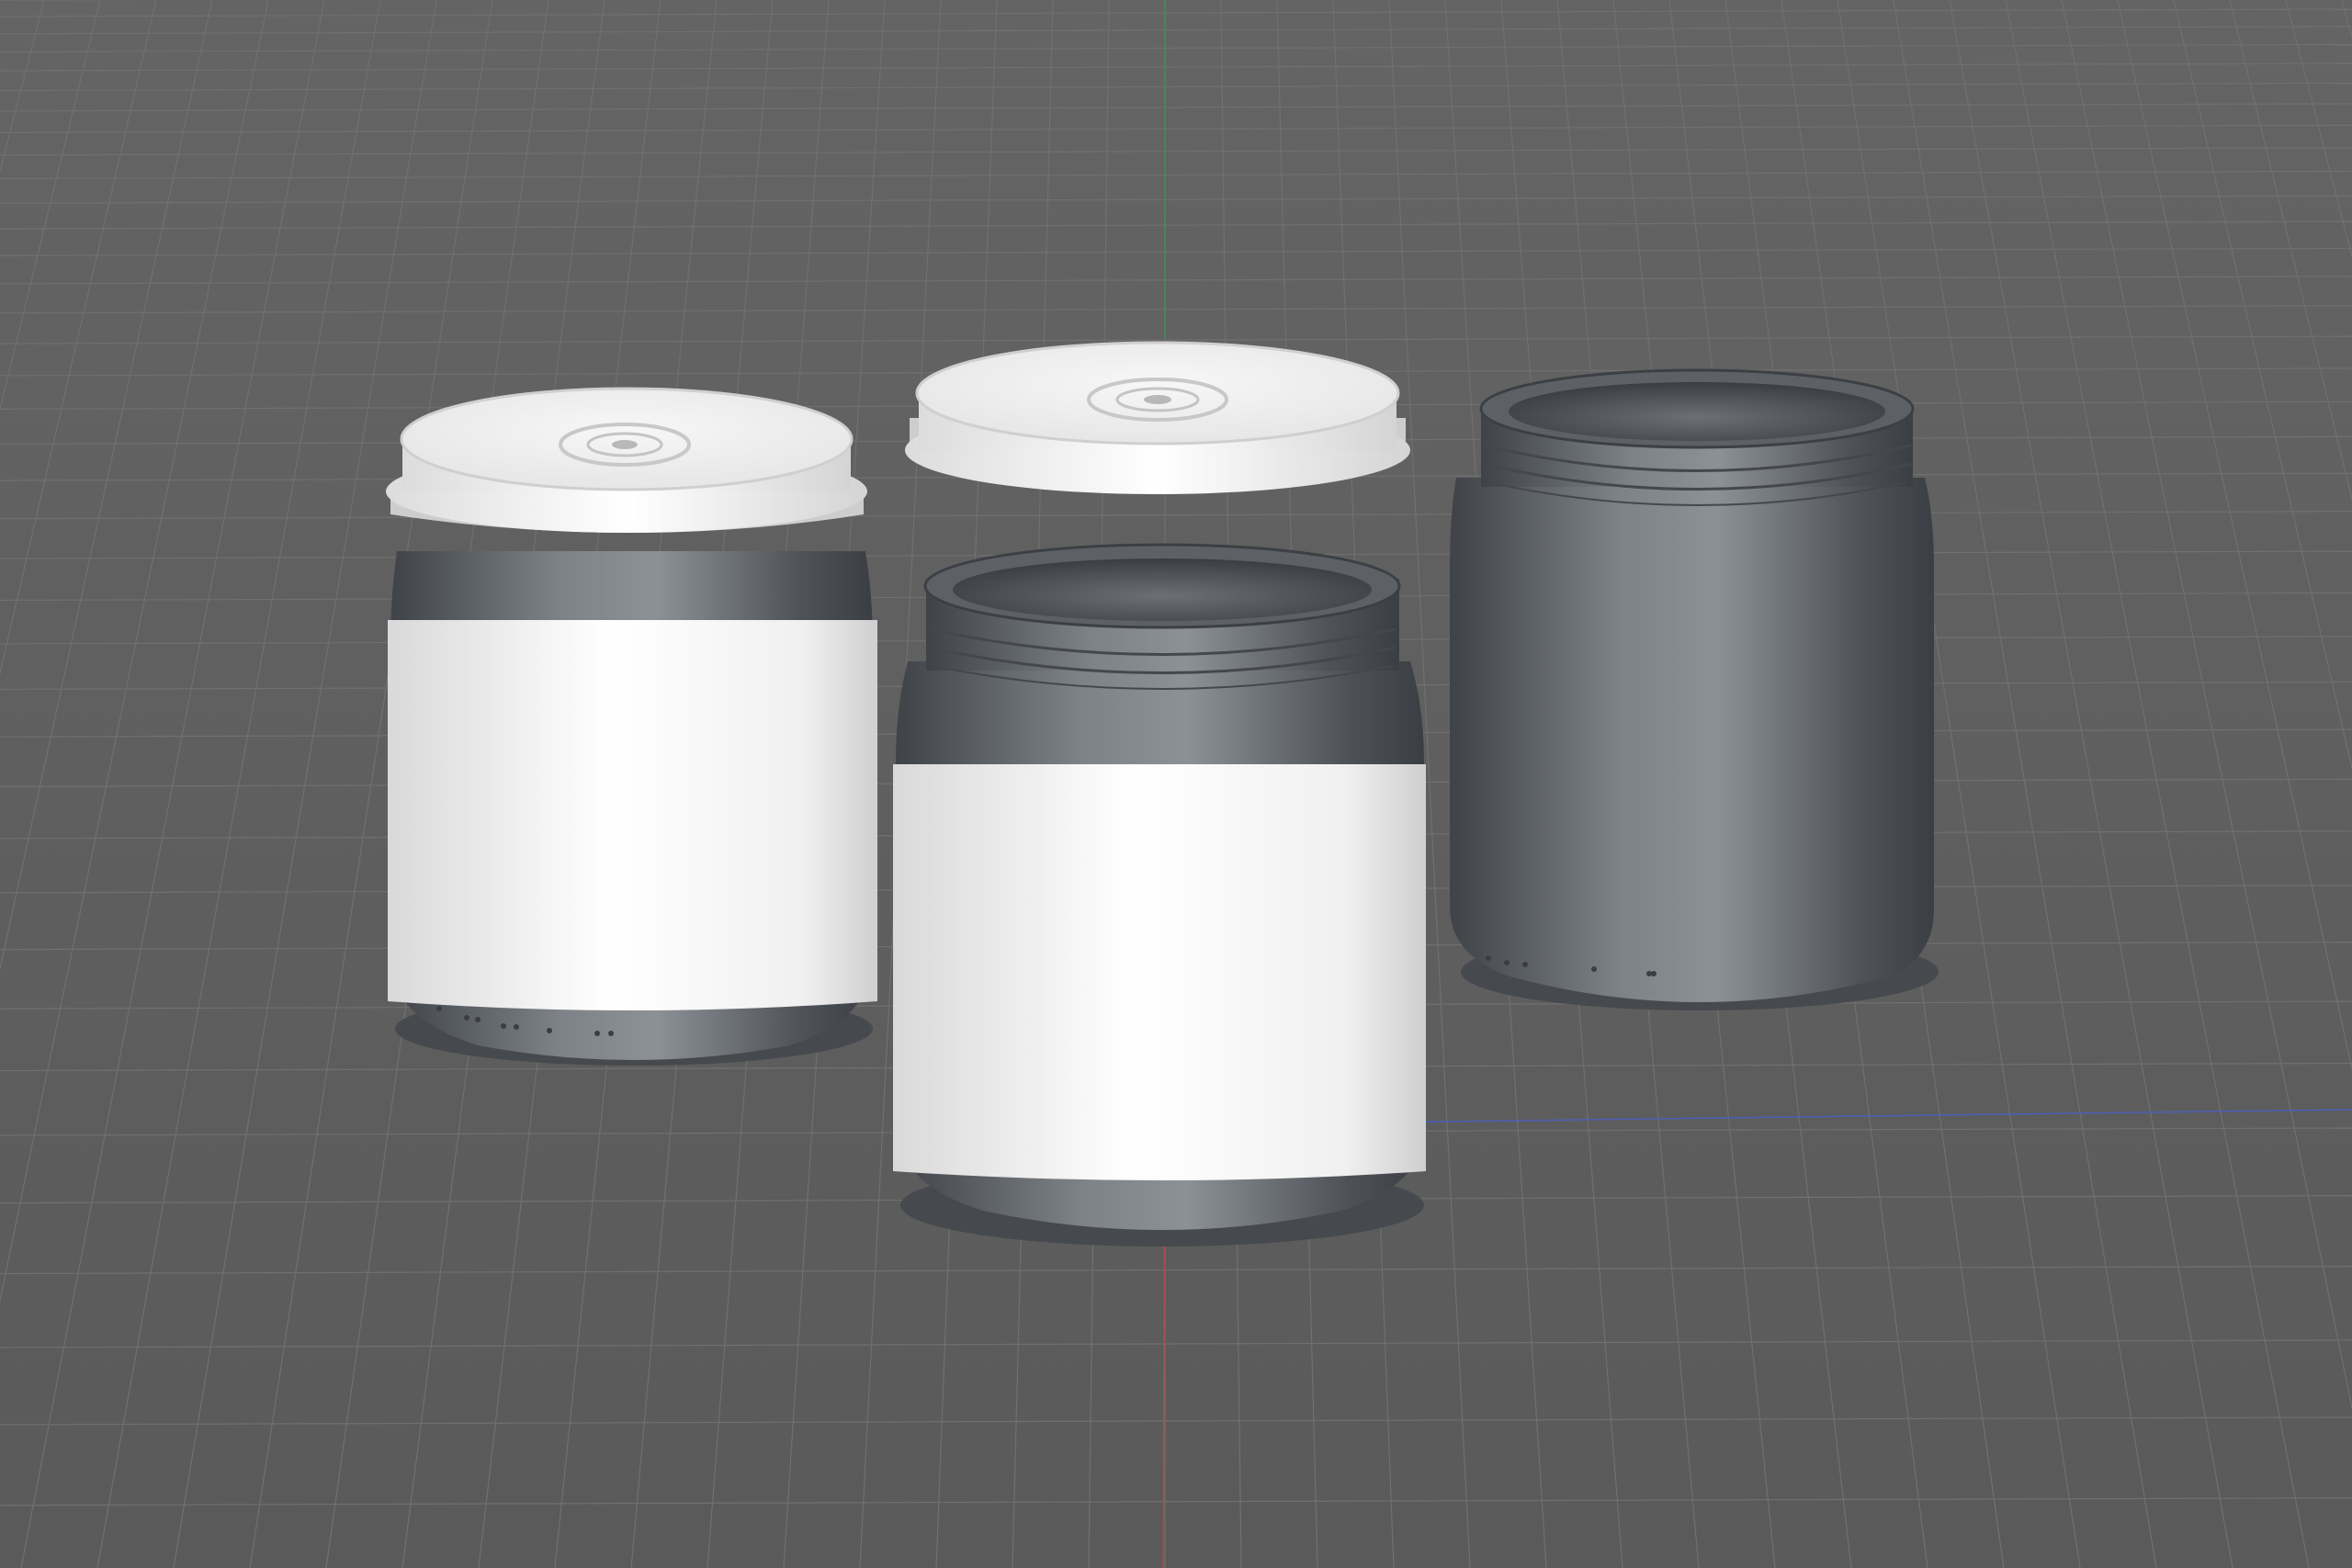 The width and height of the screenshot is (2352, 1568). What do you see at coordinates (1160, 794) in the screenshot?
I see `jar-with-label-lid-floating` at bounding box center [1160, 794].